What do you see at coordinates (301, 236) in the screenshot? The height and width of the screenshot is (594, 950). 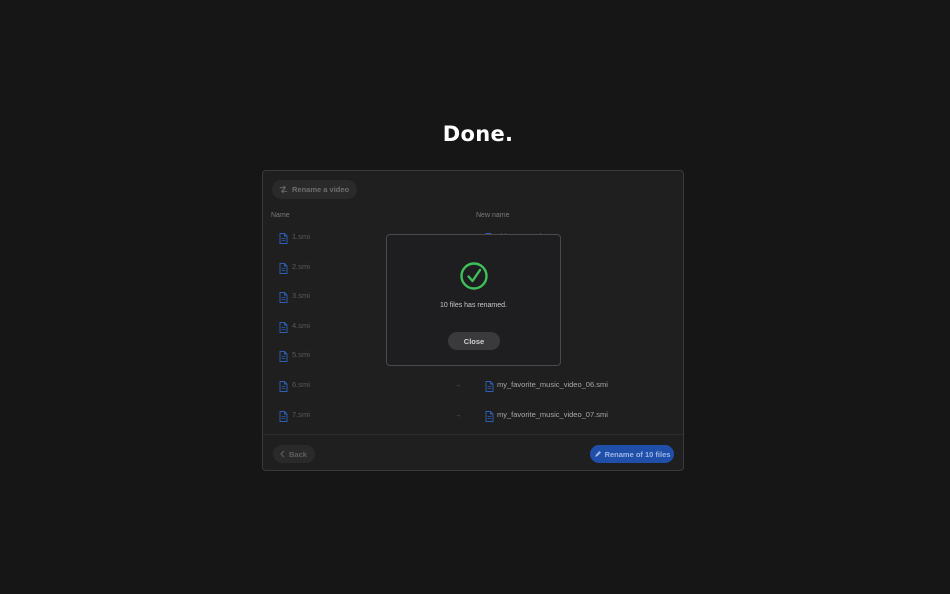 I see `old-filename: 1.smi` at bounding box center [301, 236].